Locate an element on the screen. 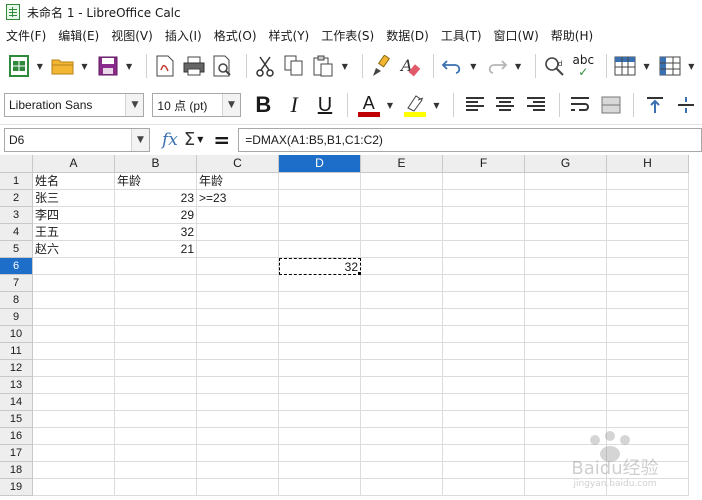 This screenshot has height=500, width=702. cell-h2 is located at coordinates (648, 198).